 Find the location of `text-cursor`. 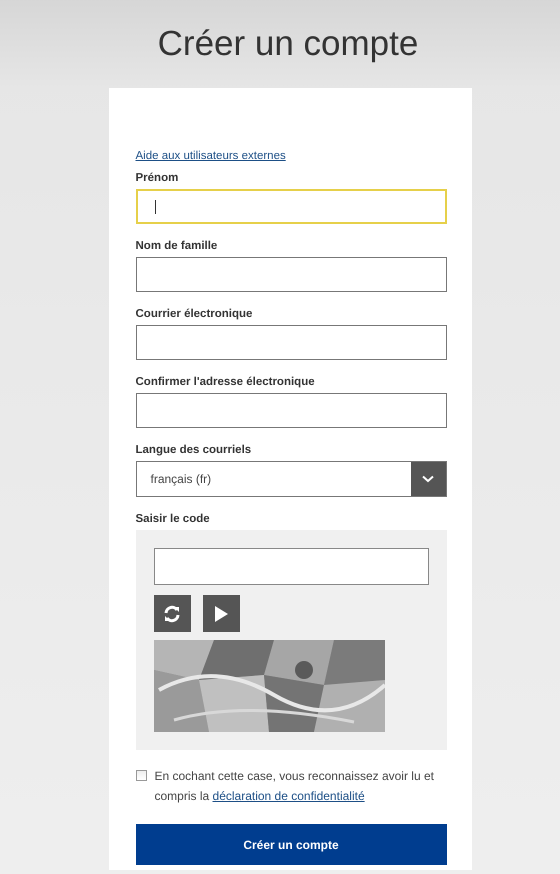

text-cursor is located at coordinates (155, 207).